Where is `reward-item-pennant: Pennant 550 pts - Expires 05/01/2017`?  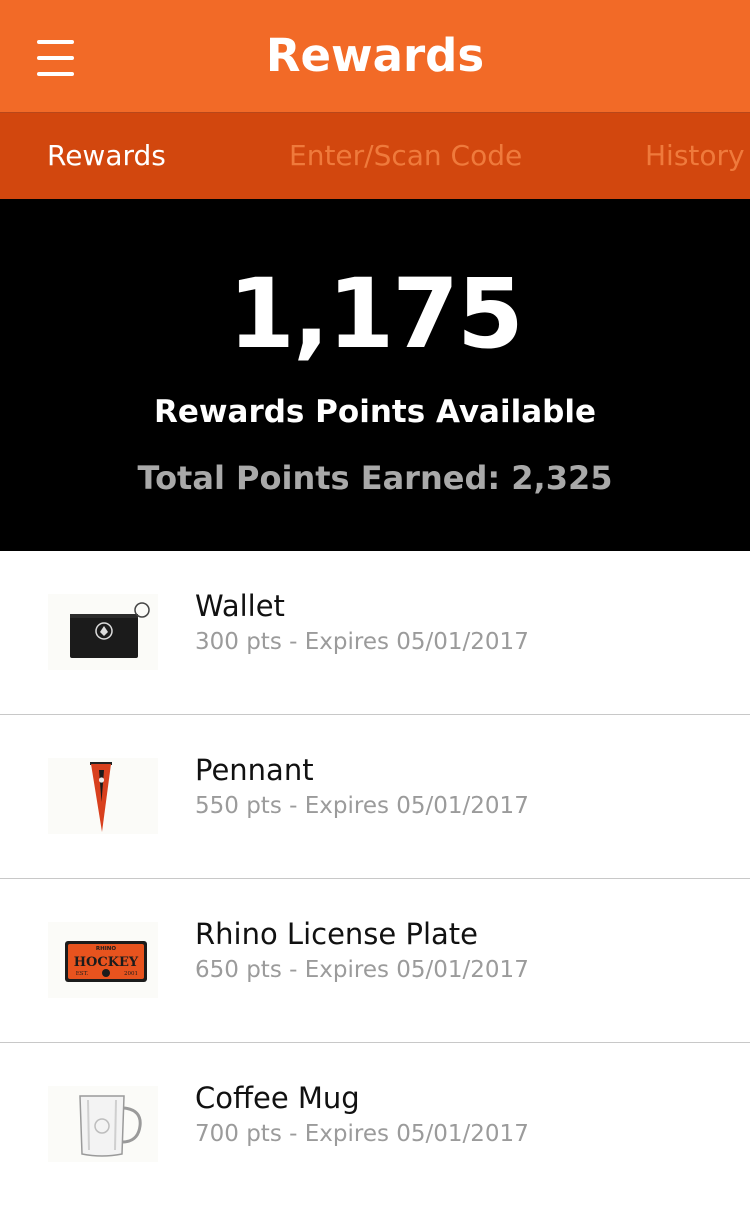
reward-item-pennant: Pennant 550 pts - Expires 05/01/2017 is located at coordinates (375, 797).